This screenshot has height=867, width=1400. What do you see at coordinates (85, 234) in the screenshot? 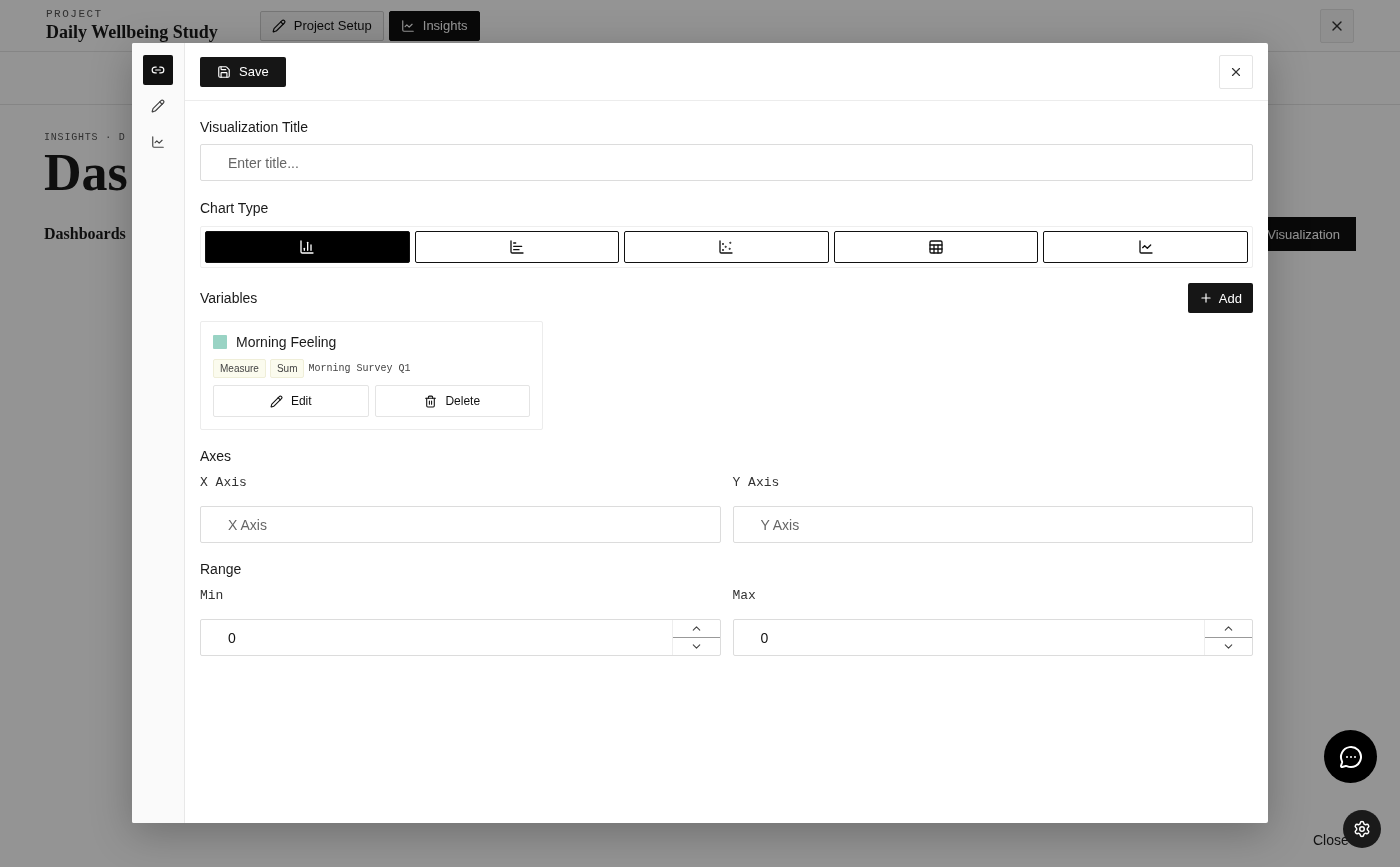
I see `dashboards-tab: Dashboards` at bounding box center [85, 234].